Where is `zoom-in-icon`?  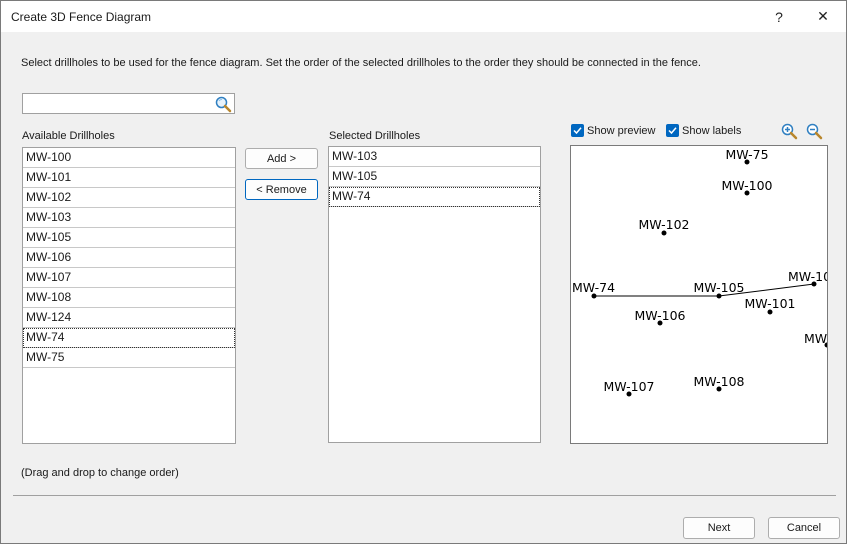 zoom-in-icon is located at coordinates (789, 131).